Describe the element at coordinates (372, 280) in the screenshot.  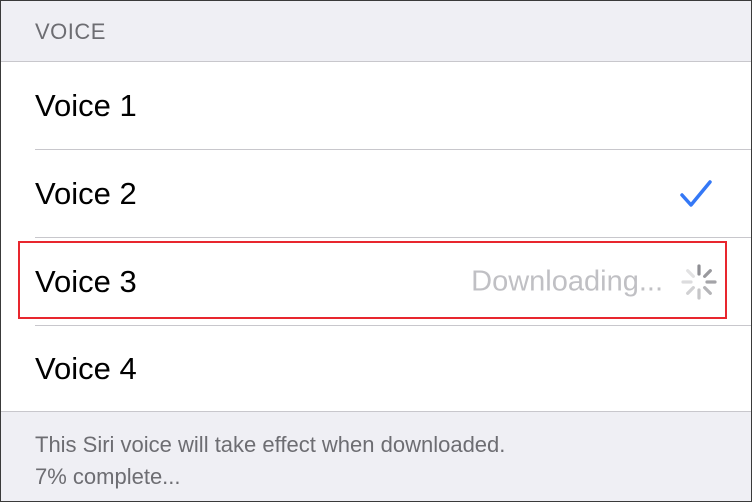
I see `voice-3-highlight-box` at that location.